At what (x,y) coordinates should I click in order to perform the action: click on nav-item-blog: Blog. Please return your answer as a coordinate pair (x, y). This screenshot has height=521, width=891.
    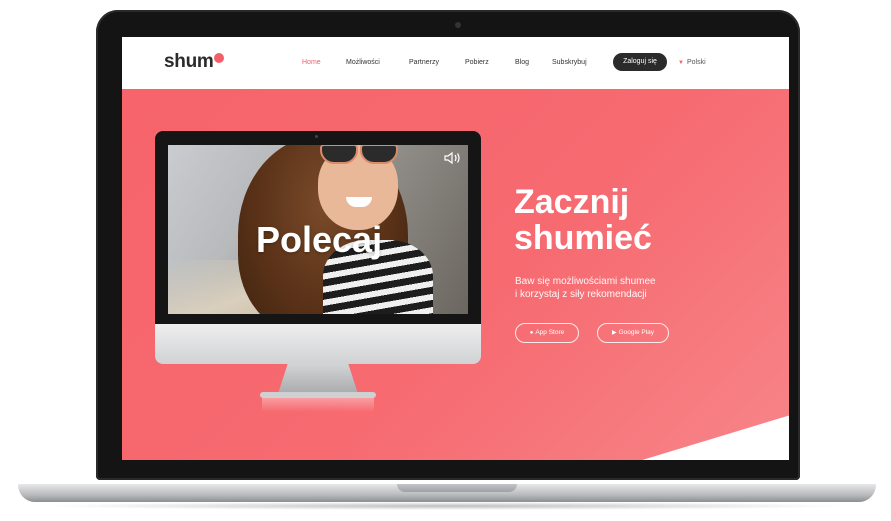
    Looking at the image, I should click on (522, 62).